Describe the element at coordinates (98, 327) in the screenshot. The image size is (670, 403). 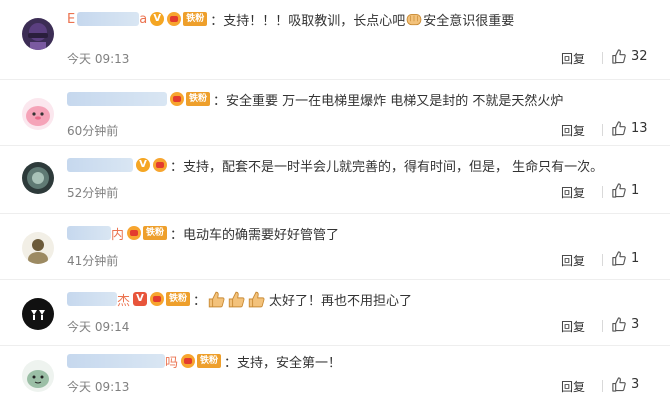
I see `comment-time: 今天 09:14` at that location.